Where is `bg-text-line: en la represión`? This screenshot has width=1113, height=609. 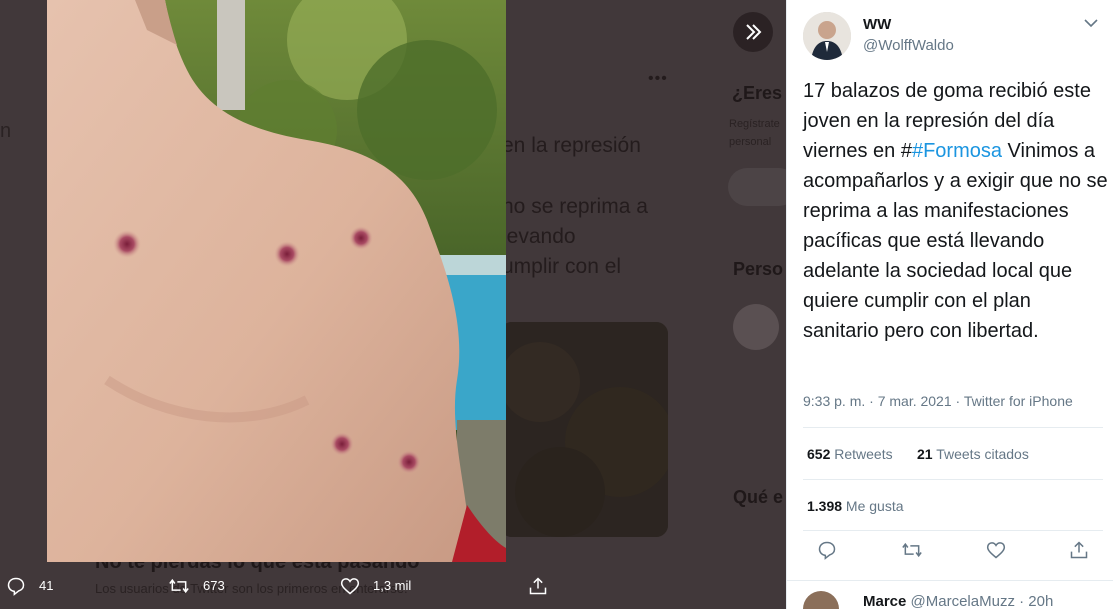 bg-text-line: en la represión is located at coordinates (571, 145).